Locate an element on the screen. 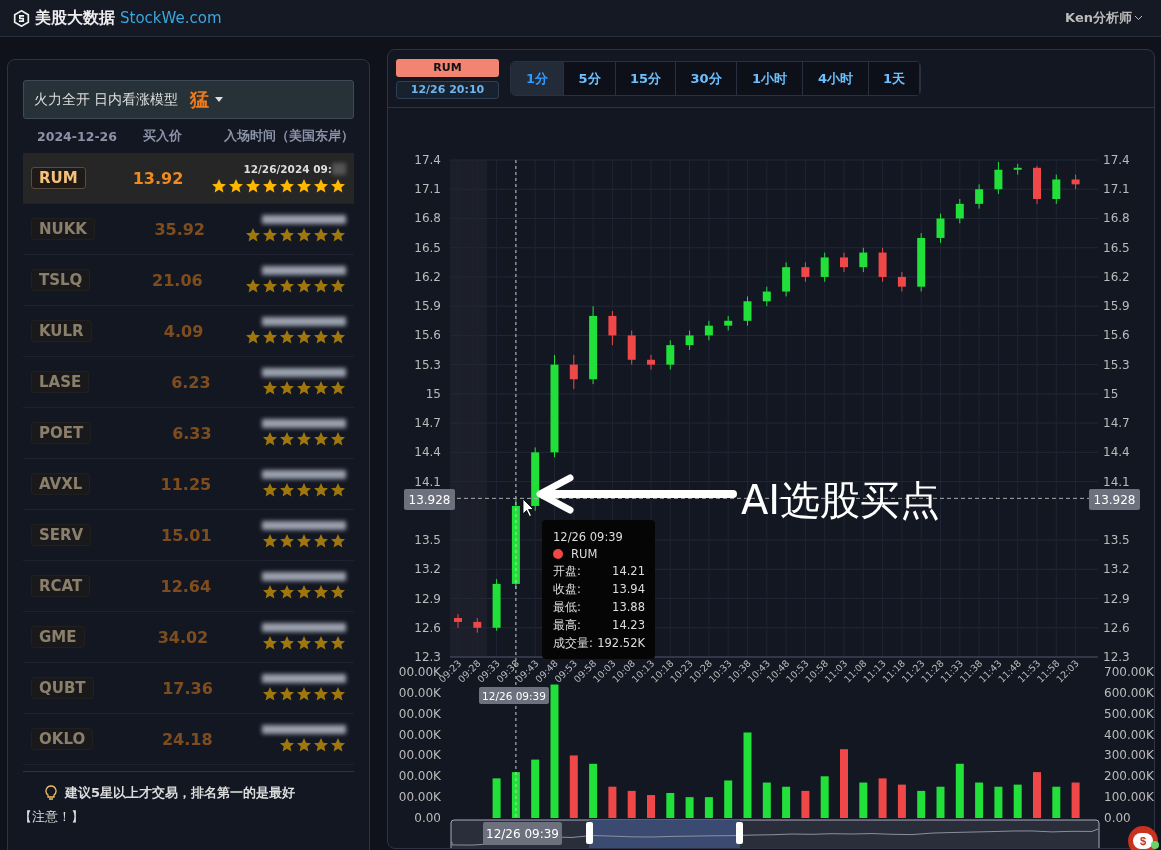  volume-axis-label: 700.00K is located at coordinates (1129, 672).